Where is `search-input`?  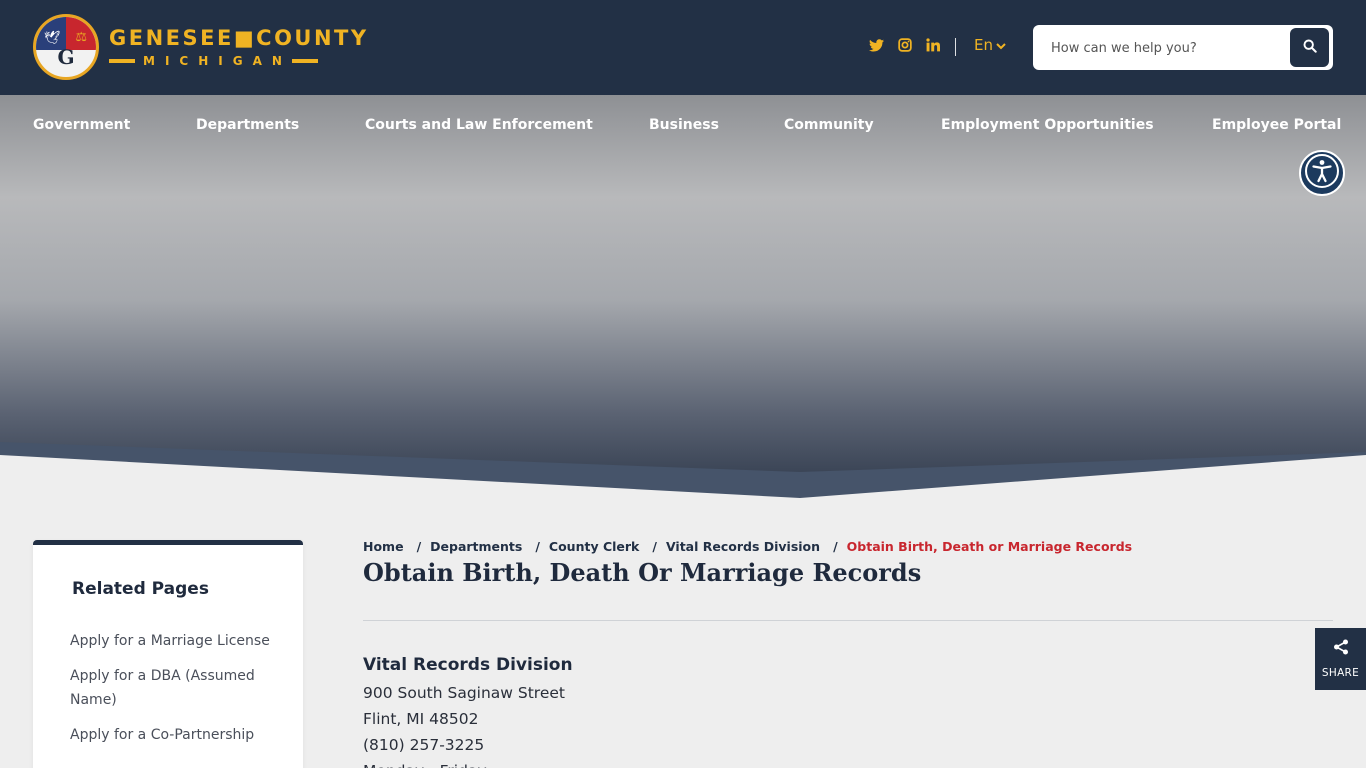
search-input is located at coordinates (1166, 48).